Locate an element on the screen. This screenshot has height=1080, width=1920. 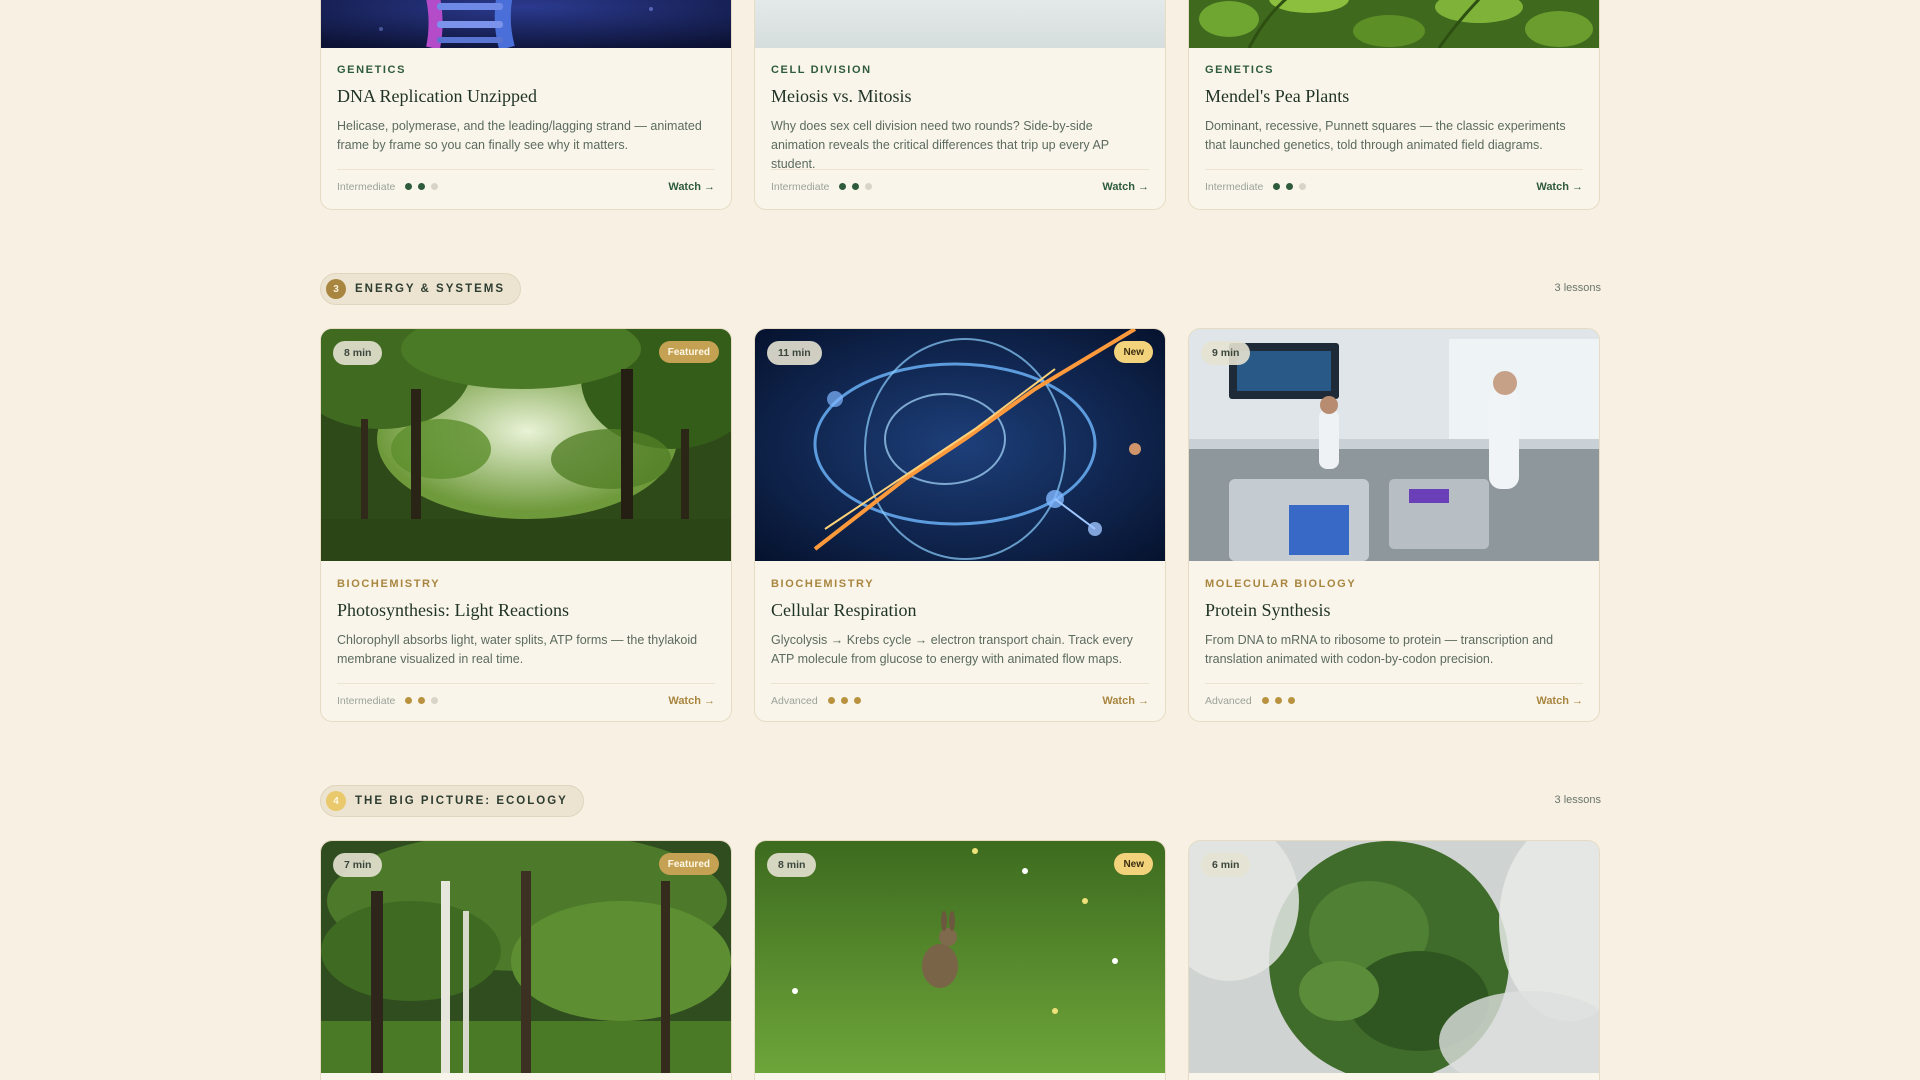
section-header-energy: 3 ENERGY & SYSTEMS 3 lessons is located at coordinates (960, 289).